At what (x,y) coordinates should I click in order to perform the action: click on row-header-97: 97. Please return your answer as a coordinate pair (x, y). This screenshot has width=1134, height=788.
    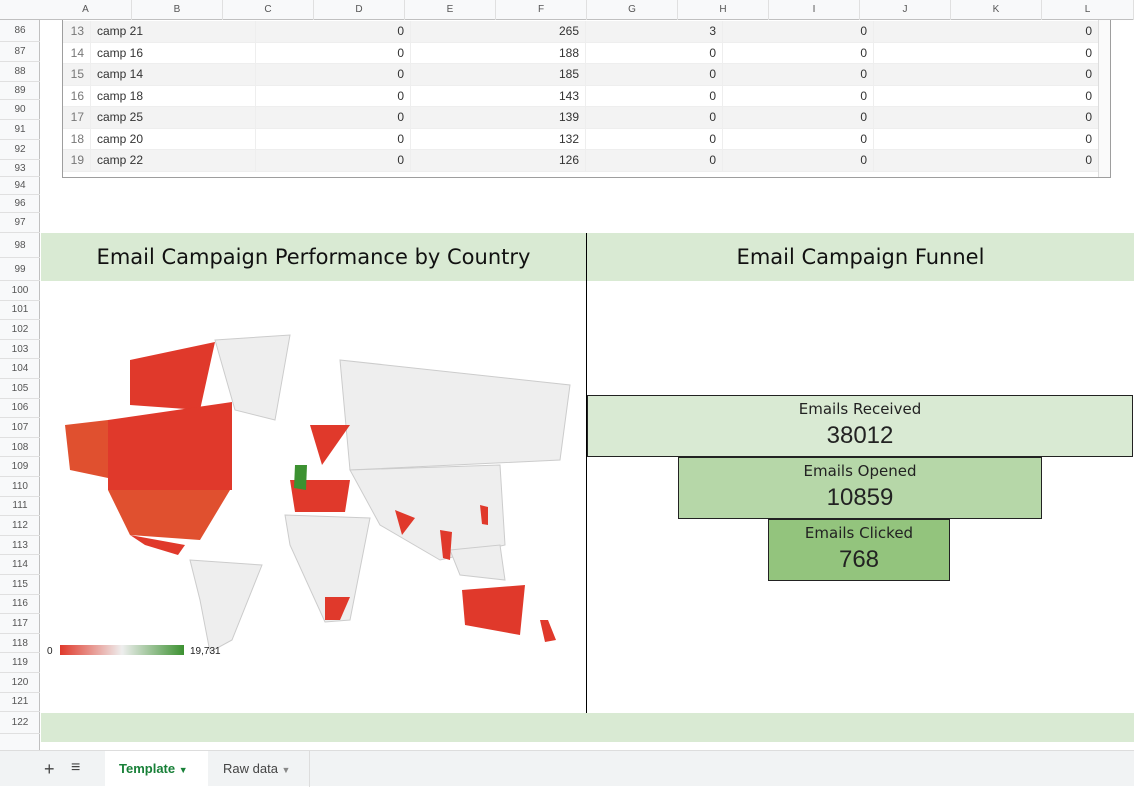
    Looking at the image, I should click on (20, 223).